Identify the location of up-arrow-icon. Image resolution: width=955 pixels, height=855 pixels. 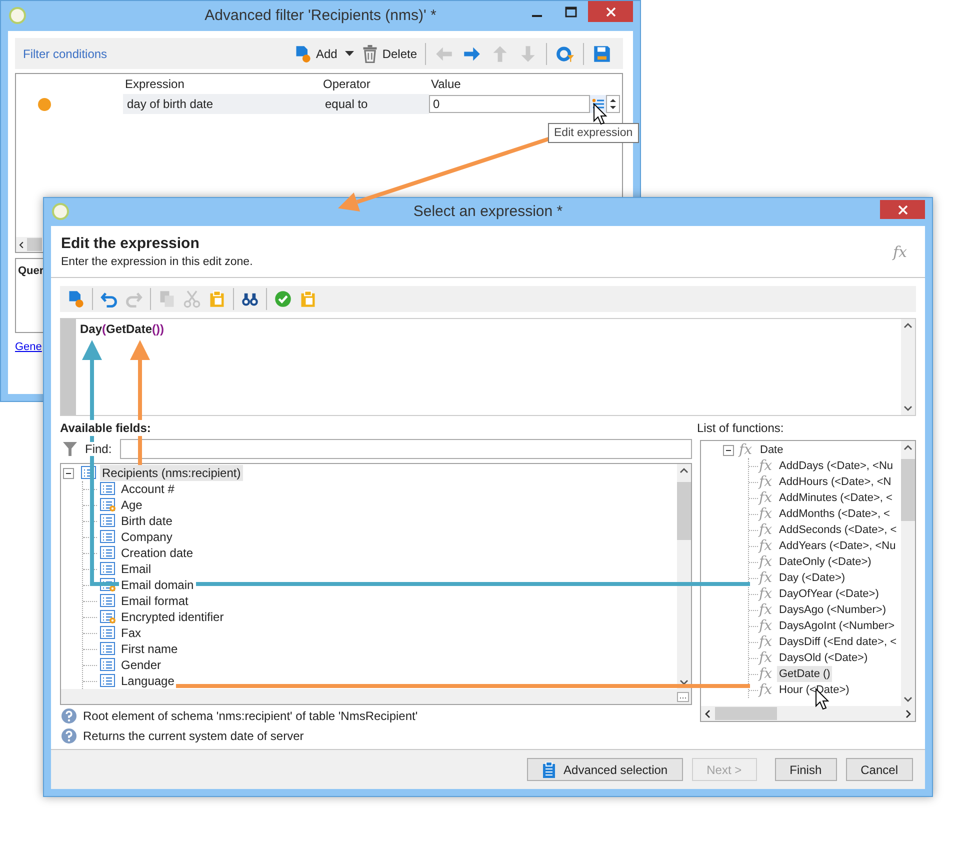
(500, 53).